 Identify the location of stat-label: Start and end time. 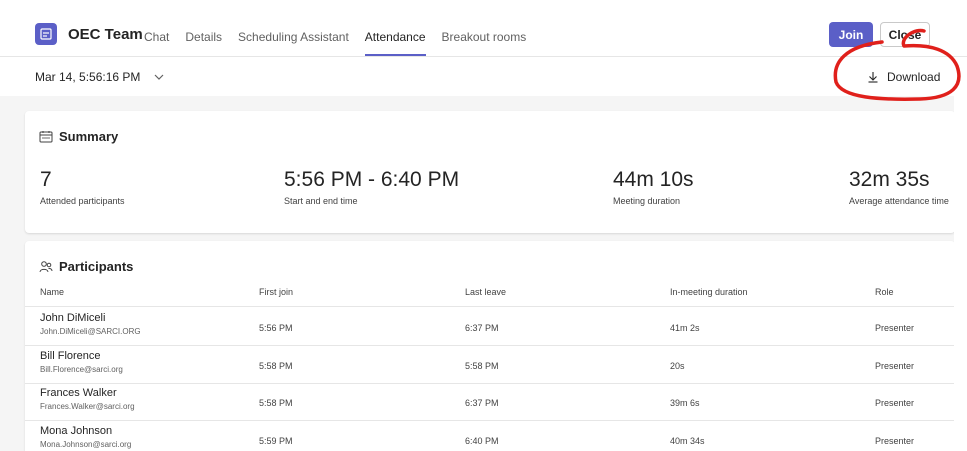
(321, 201).